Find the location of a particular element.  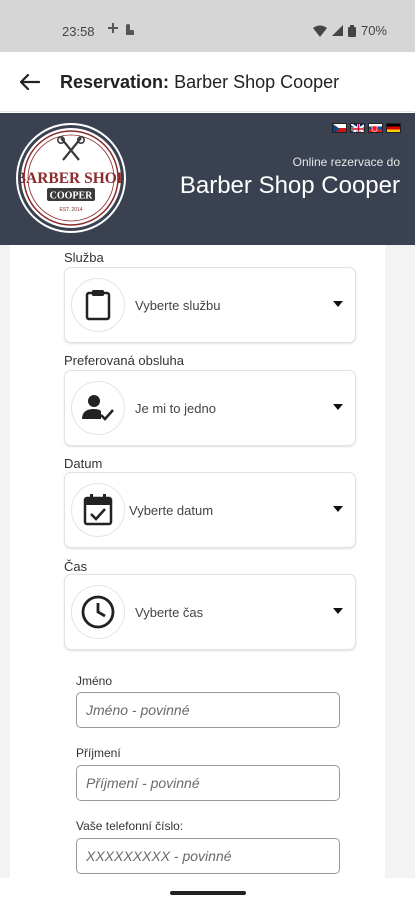

date-select: Vyberte datum is located at coordinates (210, 510).